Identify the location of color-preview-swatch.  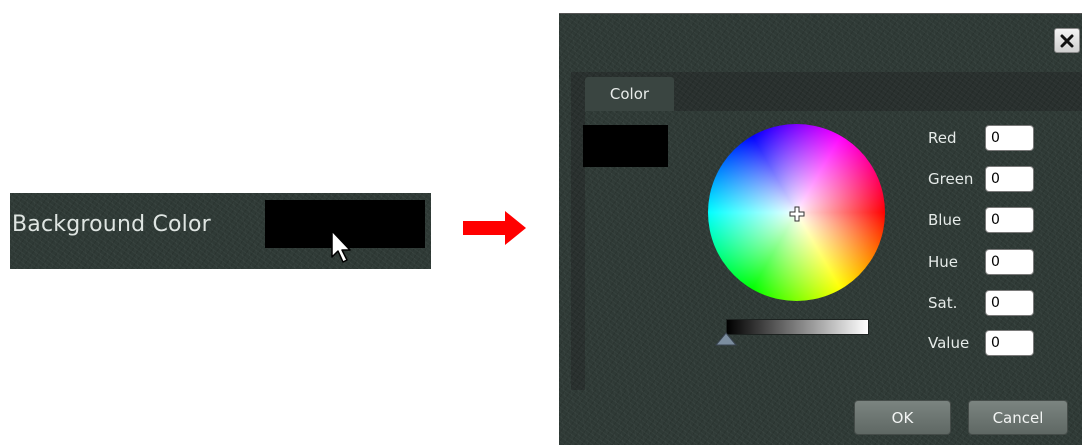
(625, 146).